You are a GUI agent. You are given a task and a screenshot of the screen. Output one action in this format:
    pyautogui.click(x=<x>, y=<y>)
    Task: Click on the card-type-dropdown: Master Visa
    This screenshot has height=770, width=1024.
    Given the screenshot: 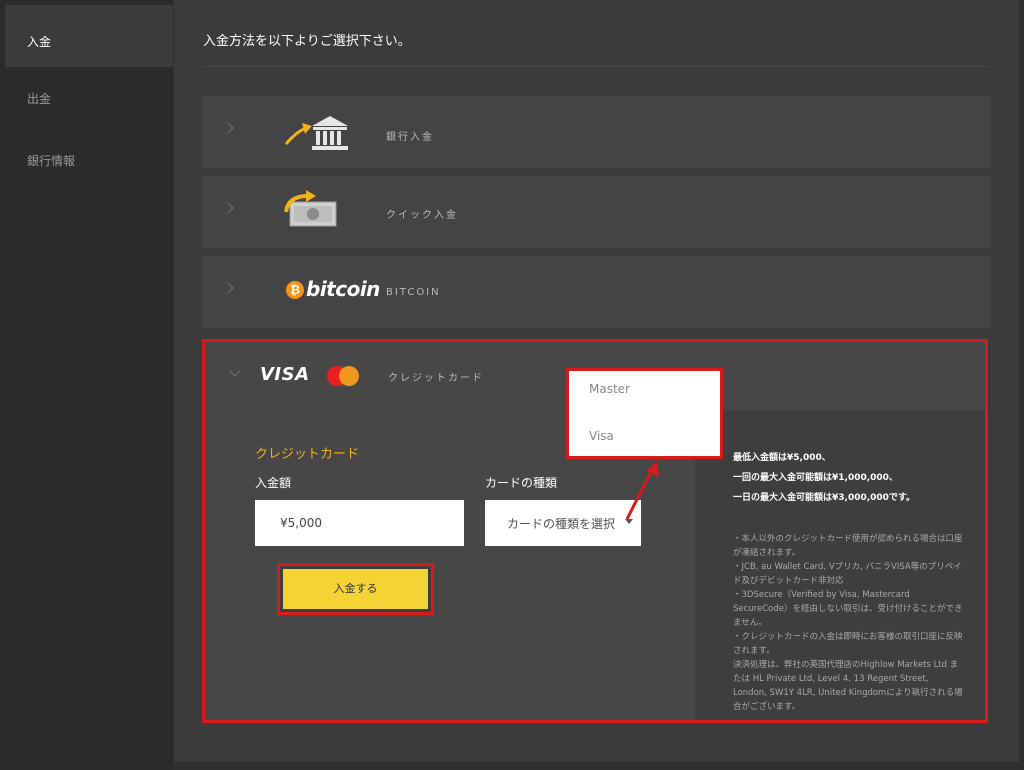 What is the action you would take?
    pyautogui.click(x=644, y=413)
    